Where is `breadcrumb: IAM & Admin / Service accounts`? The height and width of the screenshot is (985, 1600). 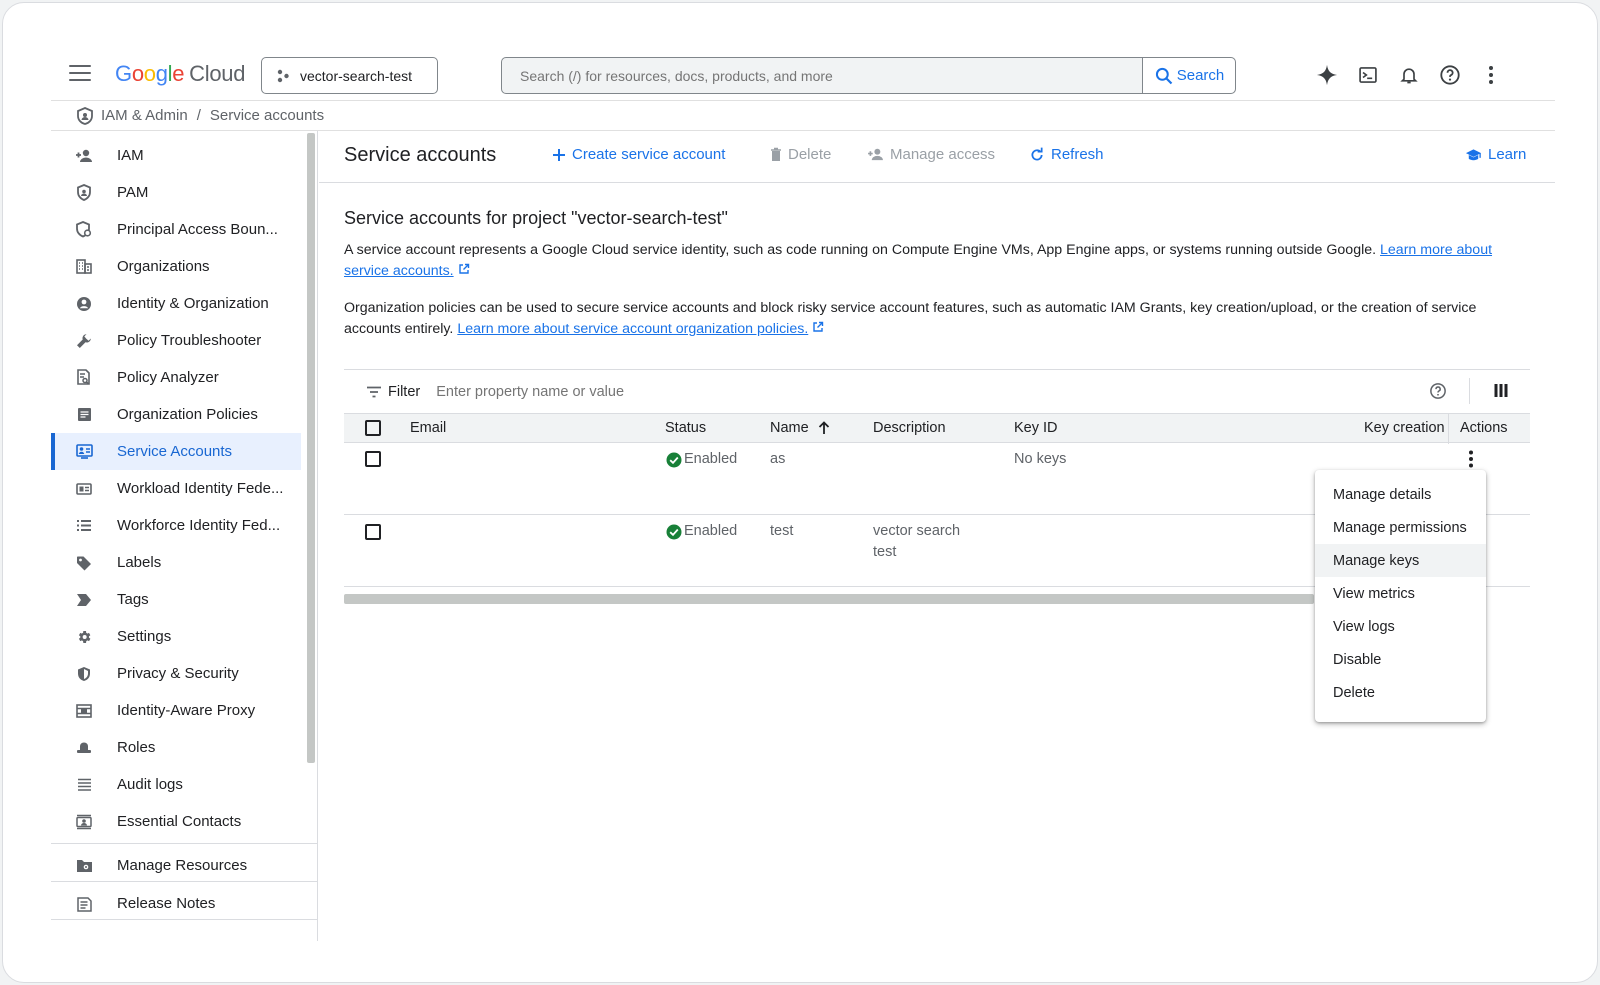 breadcrumb: IAM & Admin / Service accounts is located at coordinates (803, 116).